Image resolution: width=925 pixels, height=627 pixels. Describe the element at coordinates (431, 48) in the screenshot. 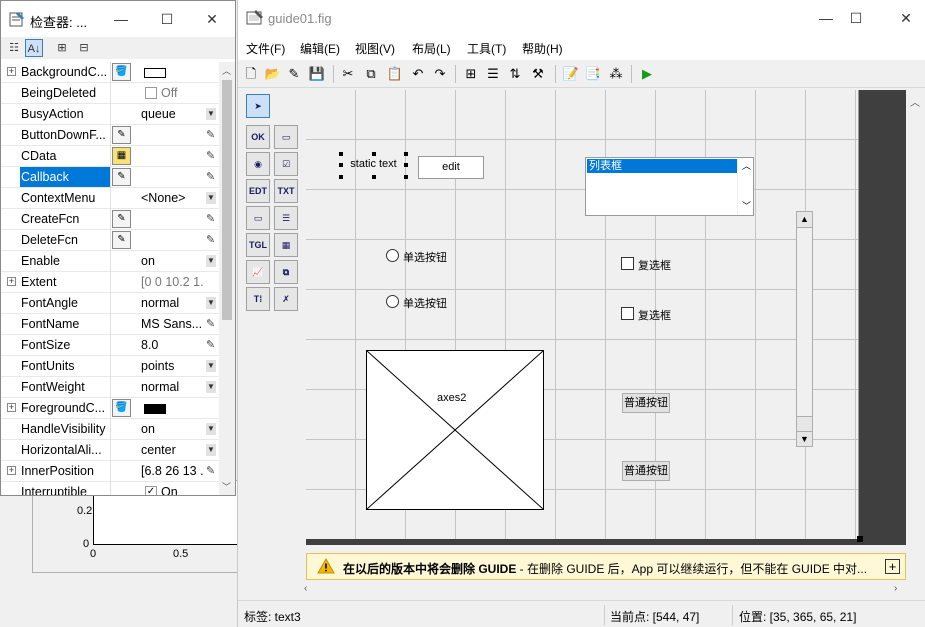

I see `menu-layout: 布局(L)` at that location.